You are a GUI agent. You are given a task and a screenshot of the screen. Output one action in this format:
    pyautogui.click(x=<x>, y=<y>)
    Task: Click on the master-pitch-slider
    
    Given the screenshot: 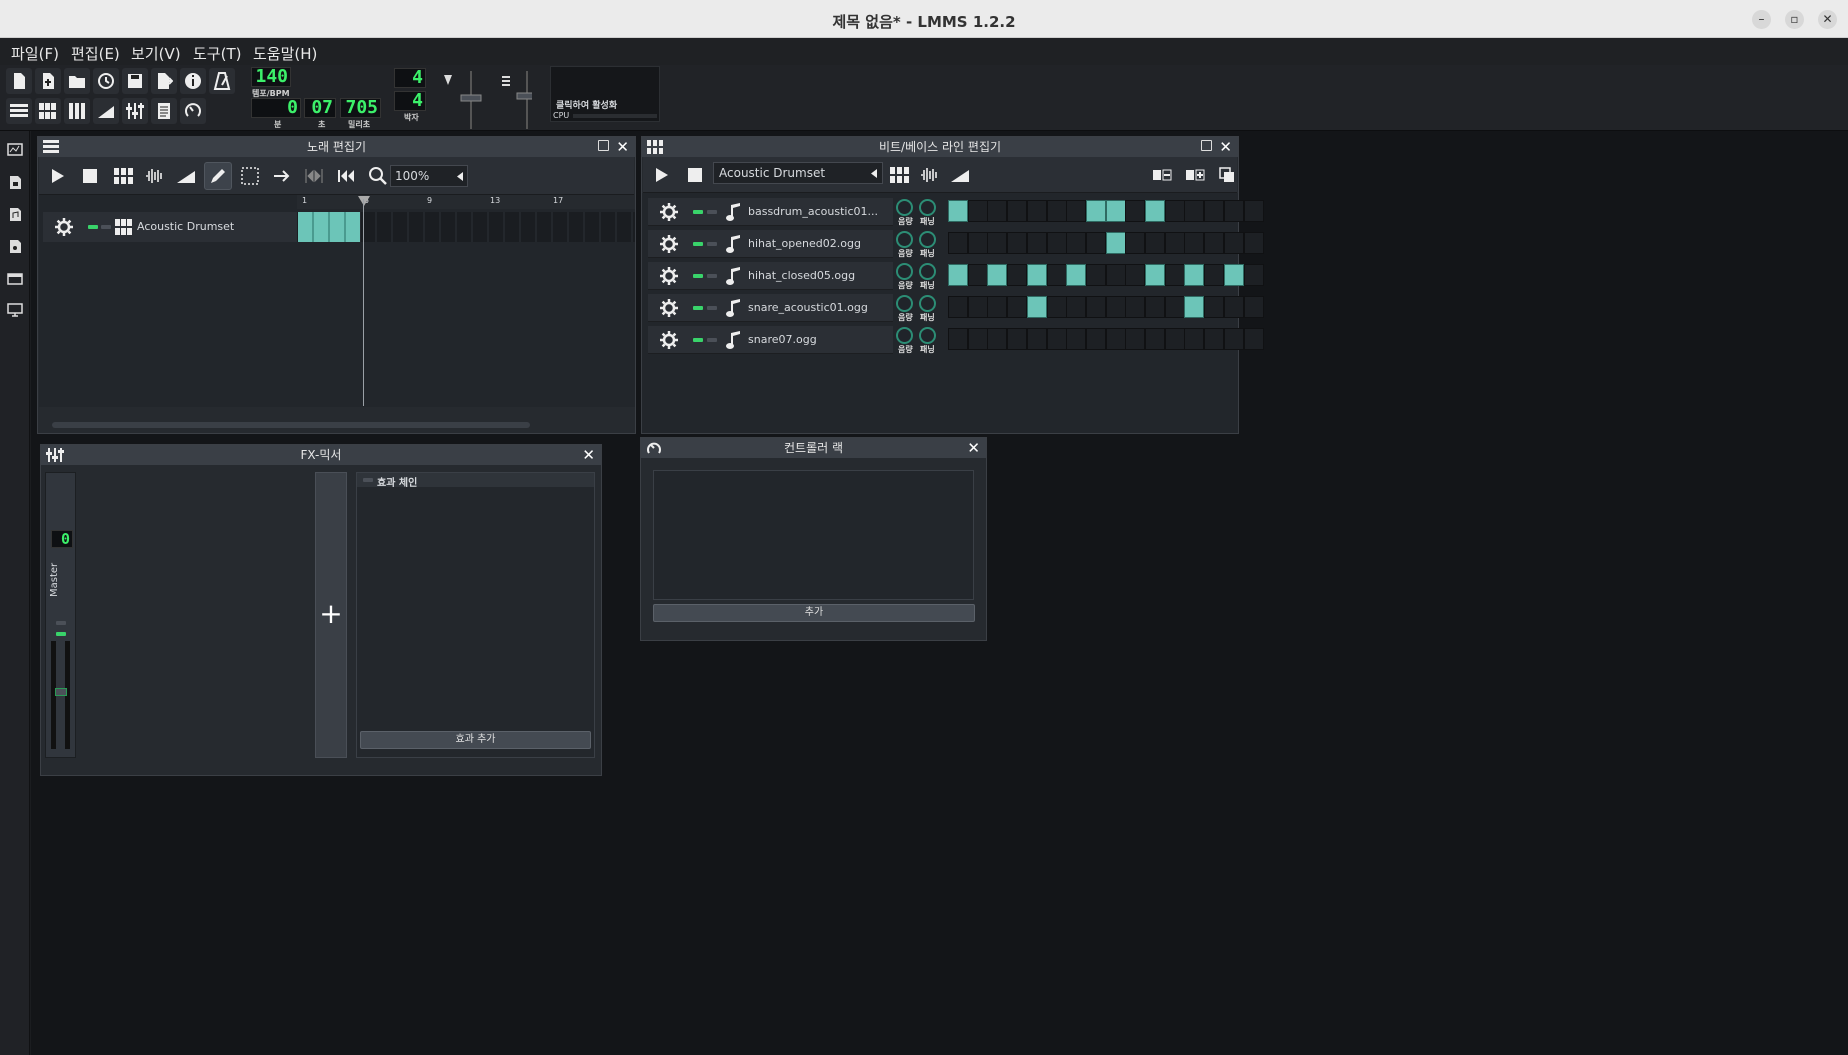 What is the action you would take?
    pyautogui.click(x=524, y=96)
    